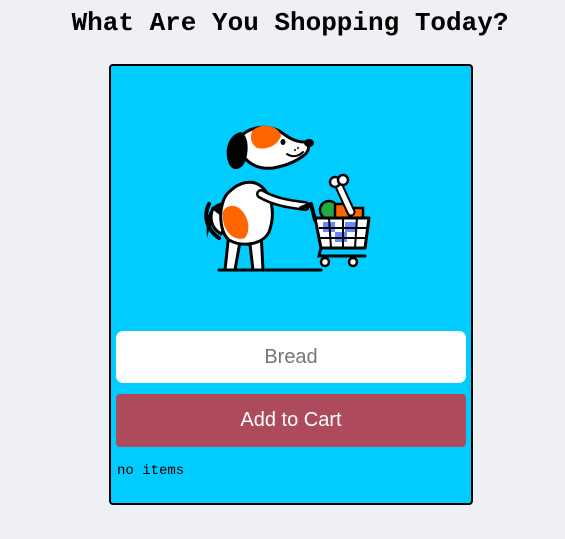 This screenshot has width=565, height=539. What do you see at coordinates (291, 357) in the screenshot?
I see `item-input` at bounding box center [291, 357].